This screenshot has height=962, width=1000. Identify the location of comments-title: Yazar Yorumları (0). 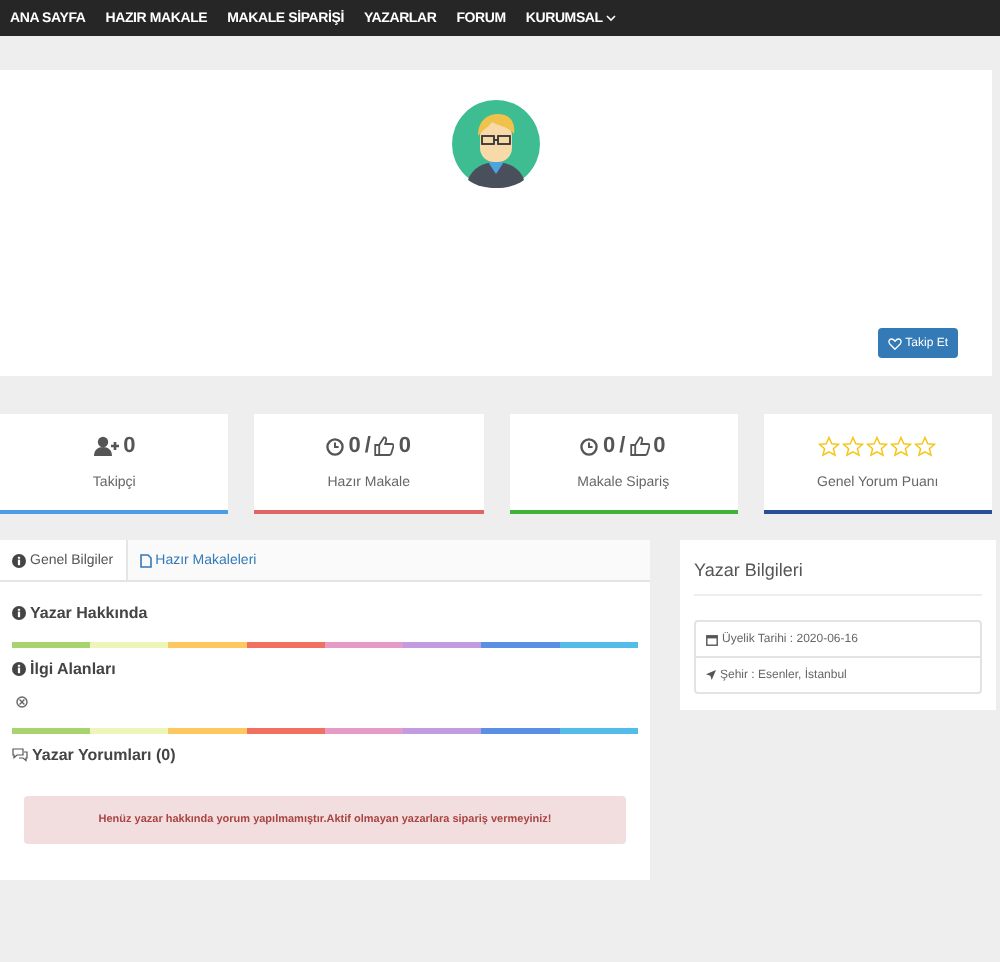
(104, 755).